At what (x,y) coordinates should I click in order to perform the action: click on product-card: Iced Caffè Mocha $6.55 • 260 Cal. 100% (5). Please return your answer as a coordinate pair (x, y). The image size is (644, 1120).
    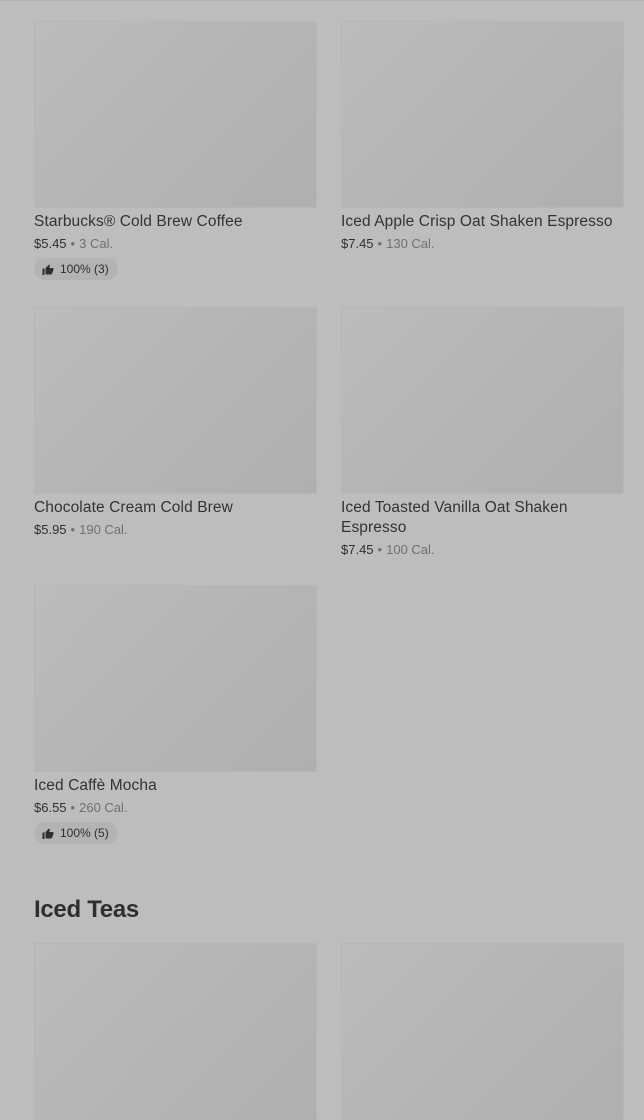
    Looking at the image, I should click on (175, 714).